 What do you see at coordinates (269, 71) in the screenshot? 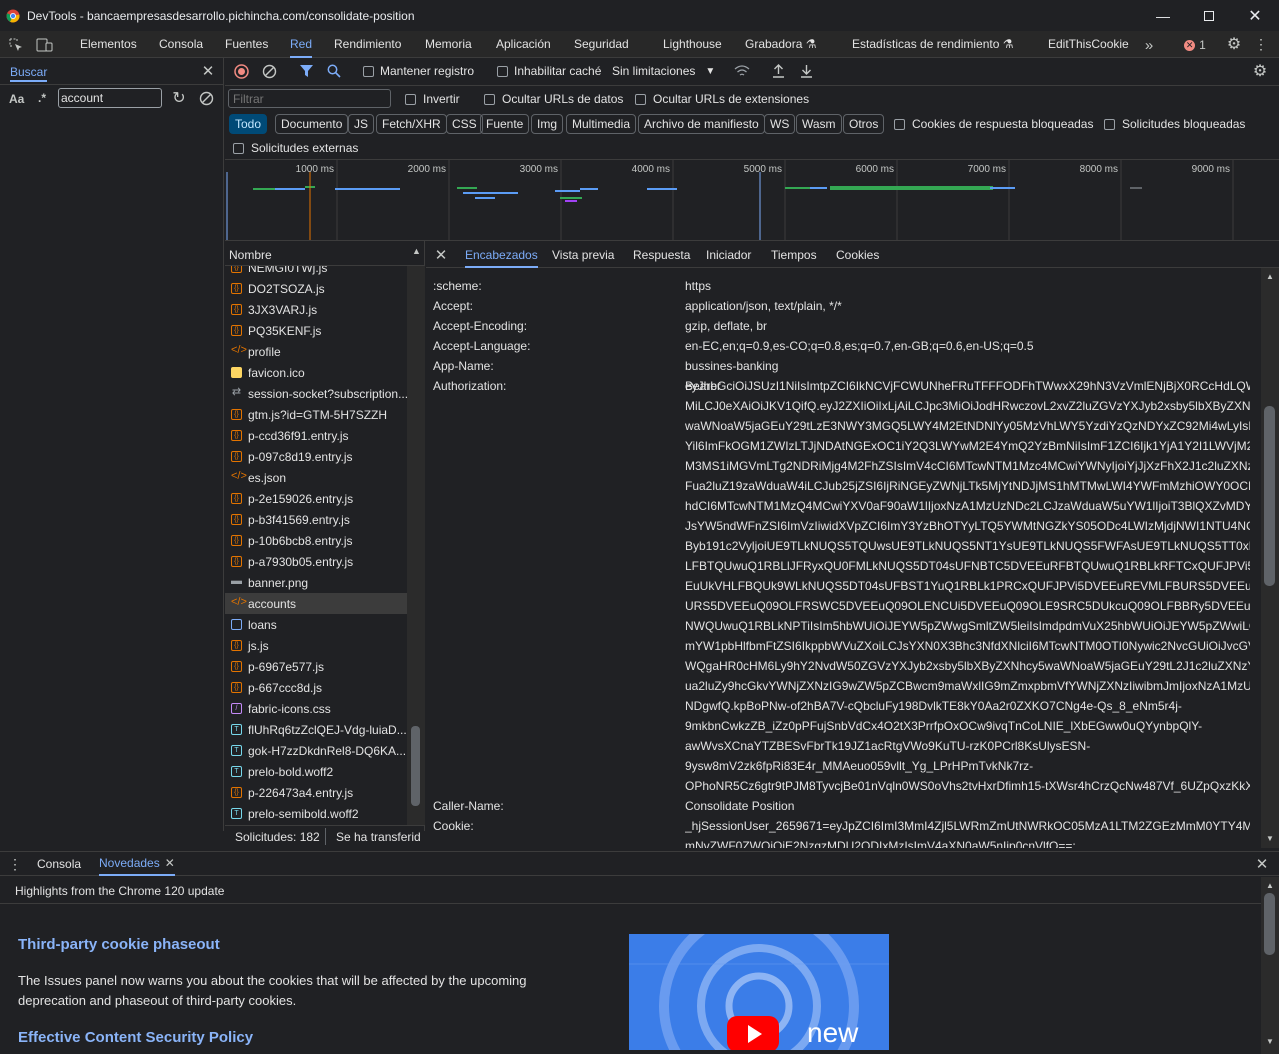
I see `clear-log-icon` at bounding box center [269, 71].